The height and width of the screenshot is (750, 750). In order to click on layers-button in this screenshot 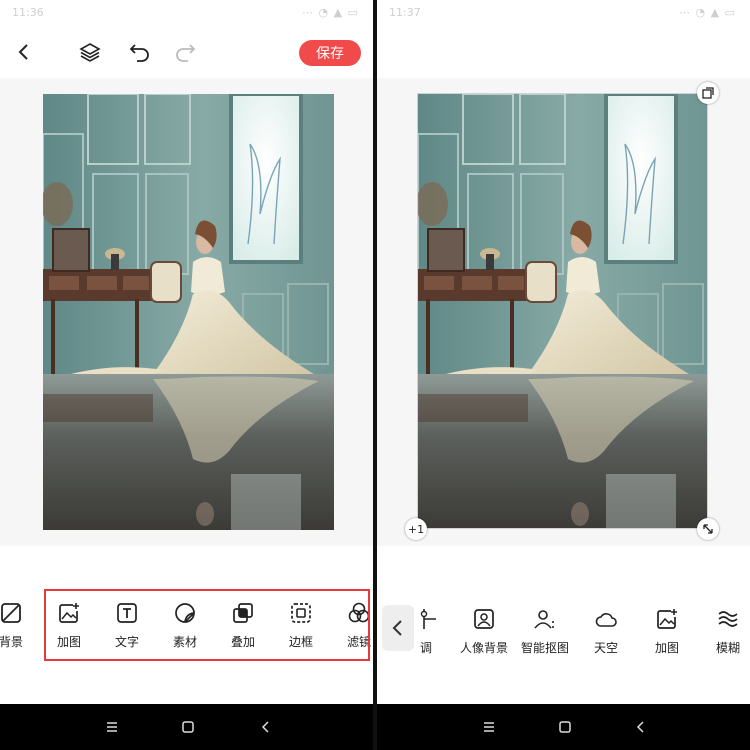, I will do `click(90, 52)`.